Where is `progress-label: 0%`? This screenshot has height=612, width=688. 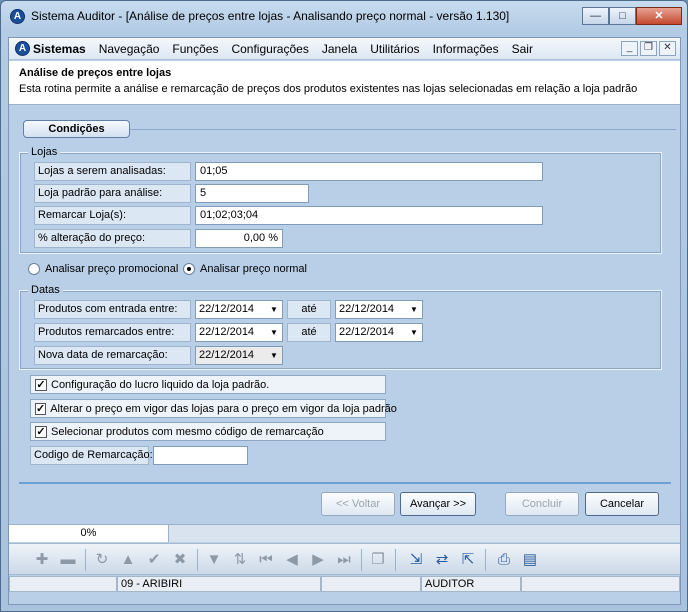 progress-label: 0% is located at coordinates (89, 533).